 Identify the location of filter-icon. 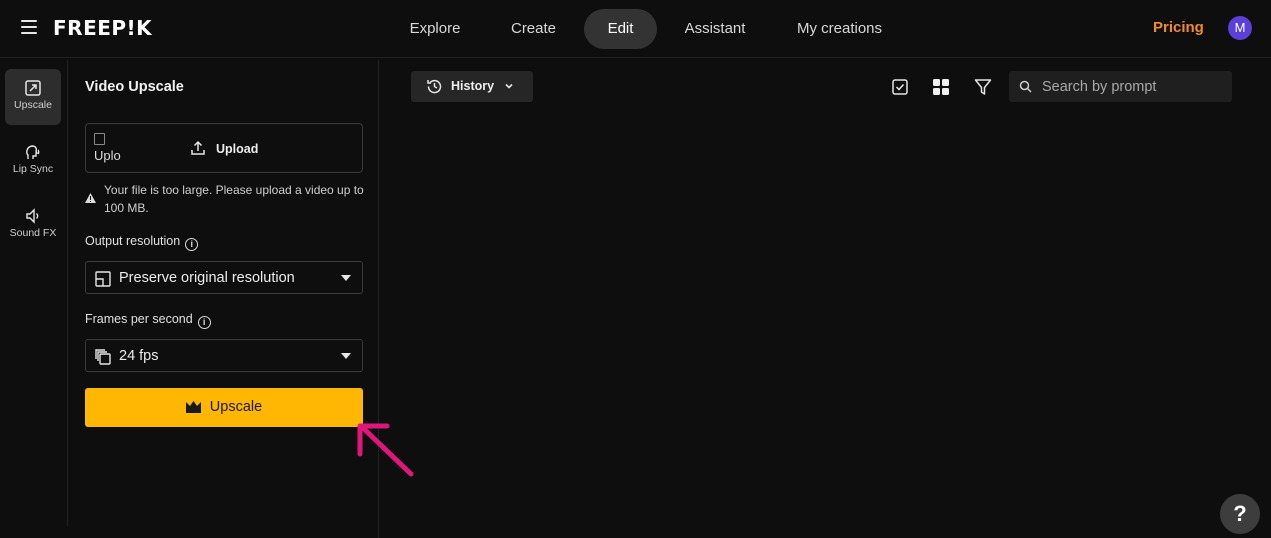
(983, 87).